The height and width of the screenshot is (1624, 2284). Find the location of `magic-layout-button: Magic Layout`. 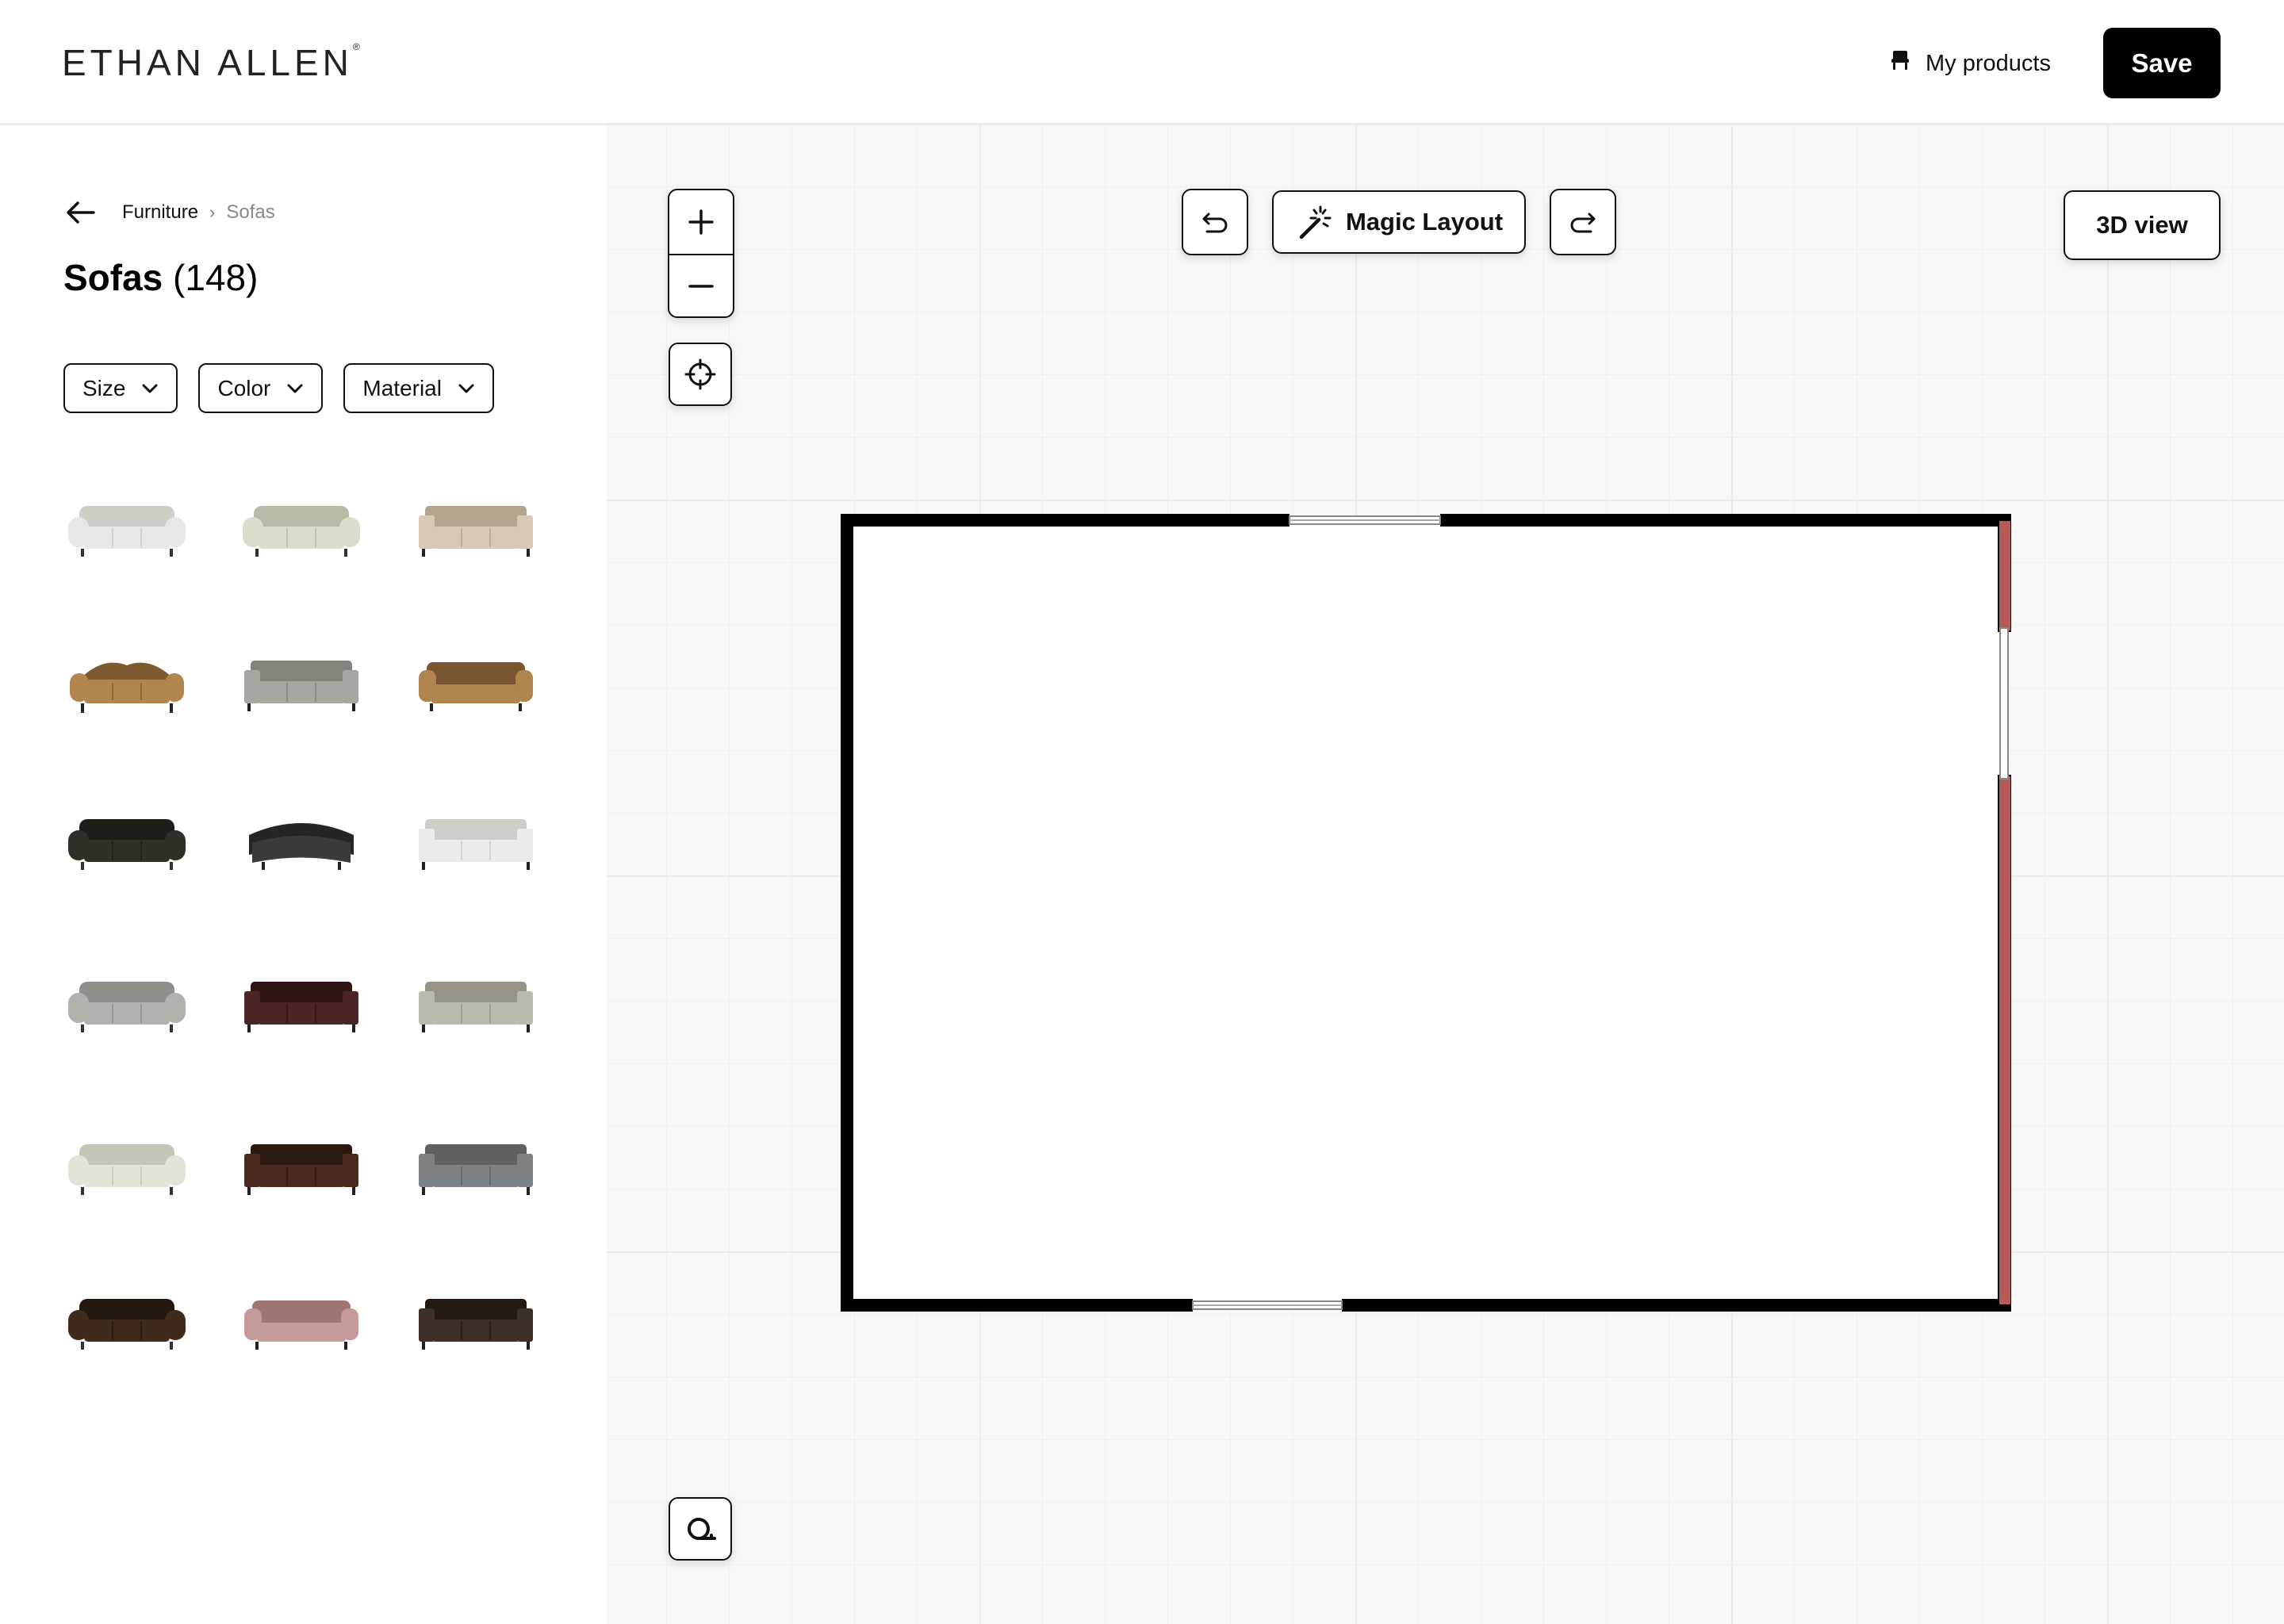

magic-layout-button: Magic Layout is located at coordinates (1399, 222).